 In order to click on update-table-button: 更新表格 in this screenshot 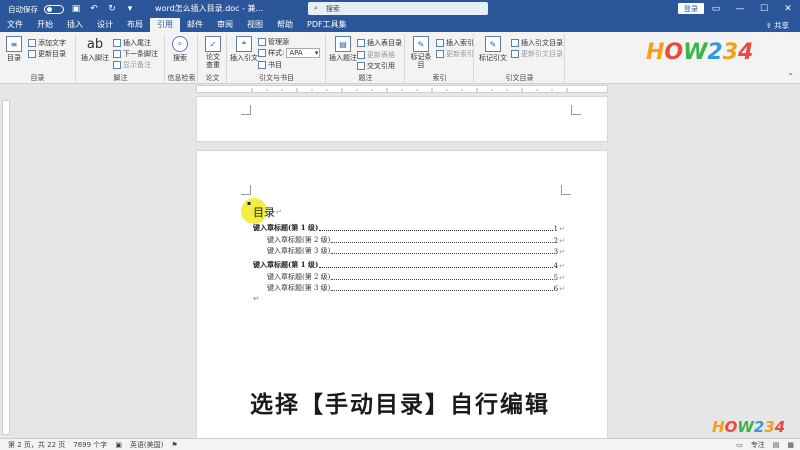, I will do `click(376, 55)`.